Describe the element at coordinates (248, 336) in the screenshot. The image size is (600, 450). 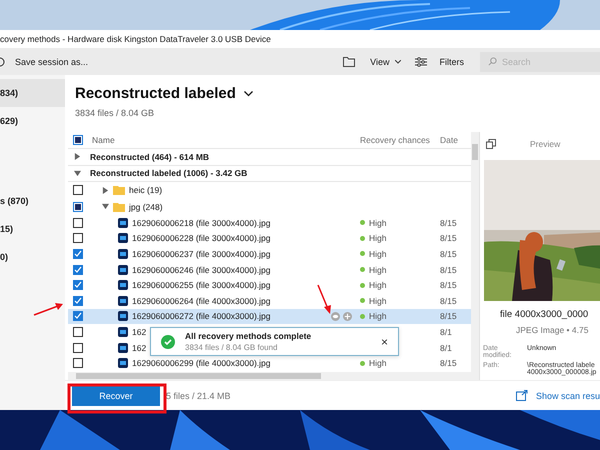
I see `toast-title: All recovery methods complete` at that location.